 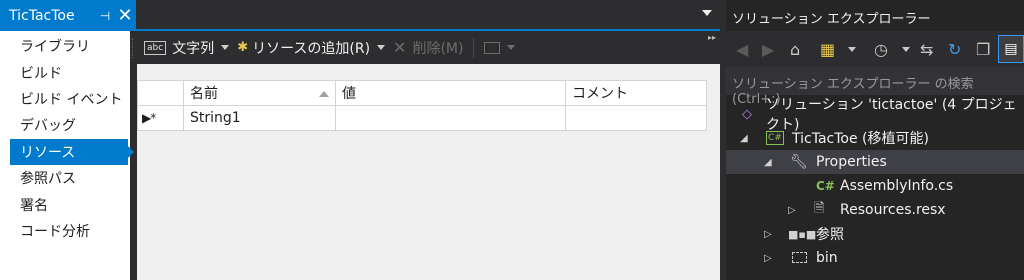 What do you see at coordinates (69, 231) in the screenshot?
I see `nav-item-code-analysis: コード分析` at bounding box center [69, 231].